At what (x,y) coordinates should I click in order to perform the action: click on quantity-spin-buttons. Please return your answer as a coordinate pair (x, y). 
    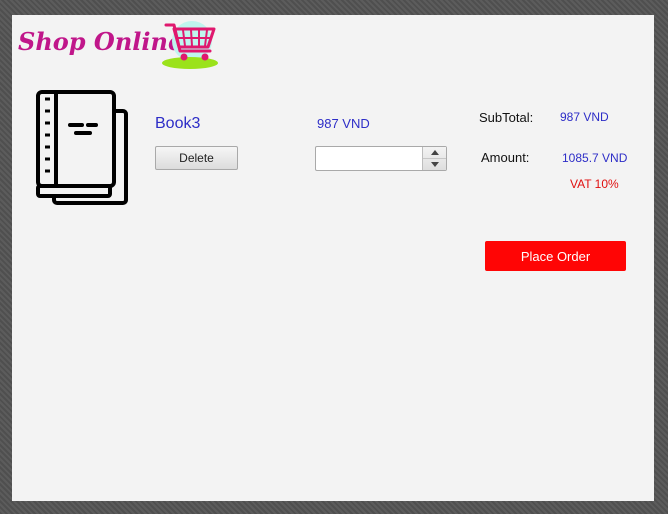
    Looking at the image, I should click on (434, 158).